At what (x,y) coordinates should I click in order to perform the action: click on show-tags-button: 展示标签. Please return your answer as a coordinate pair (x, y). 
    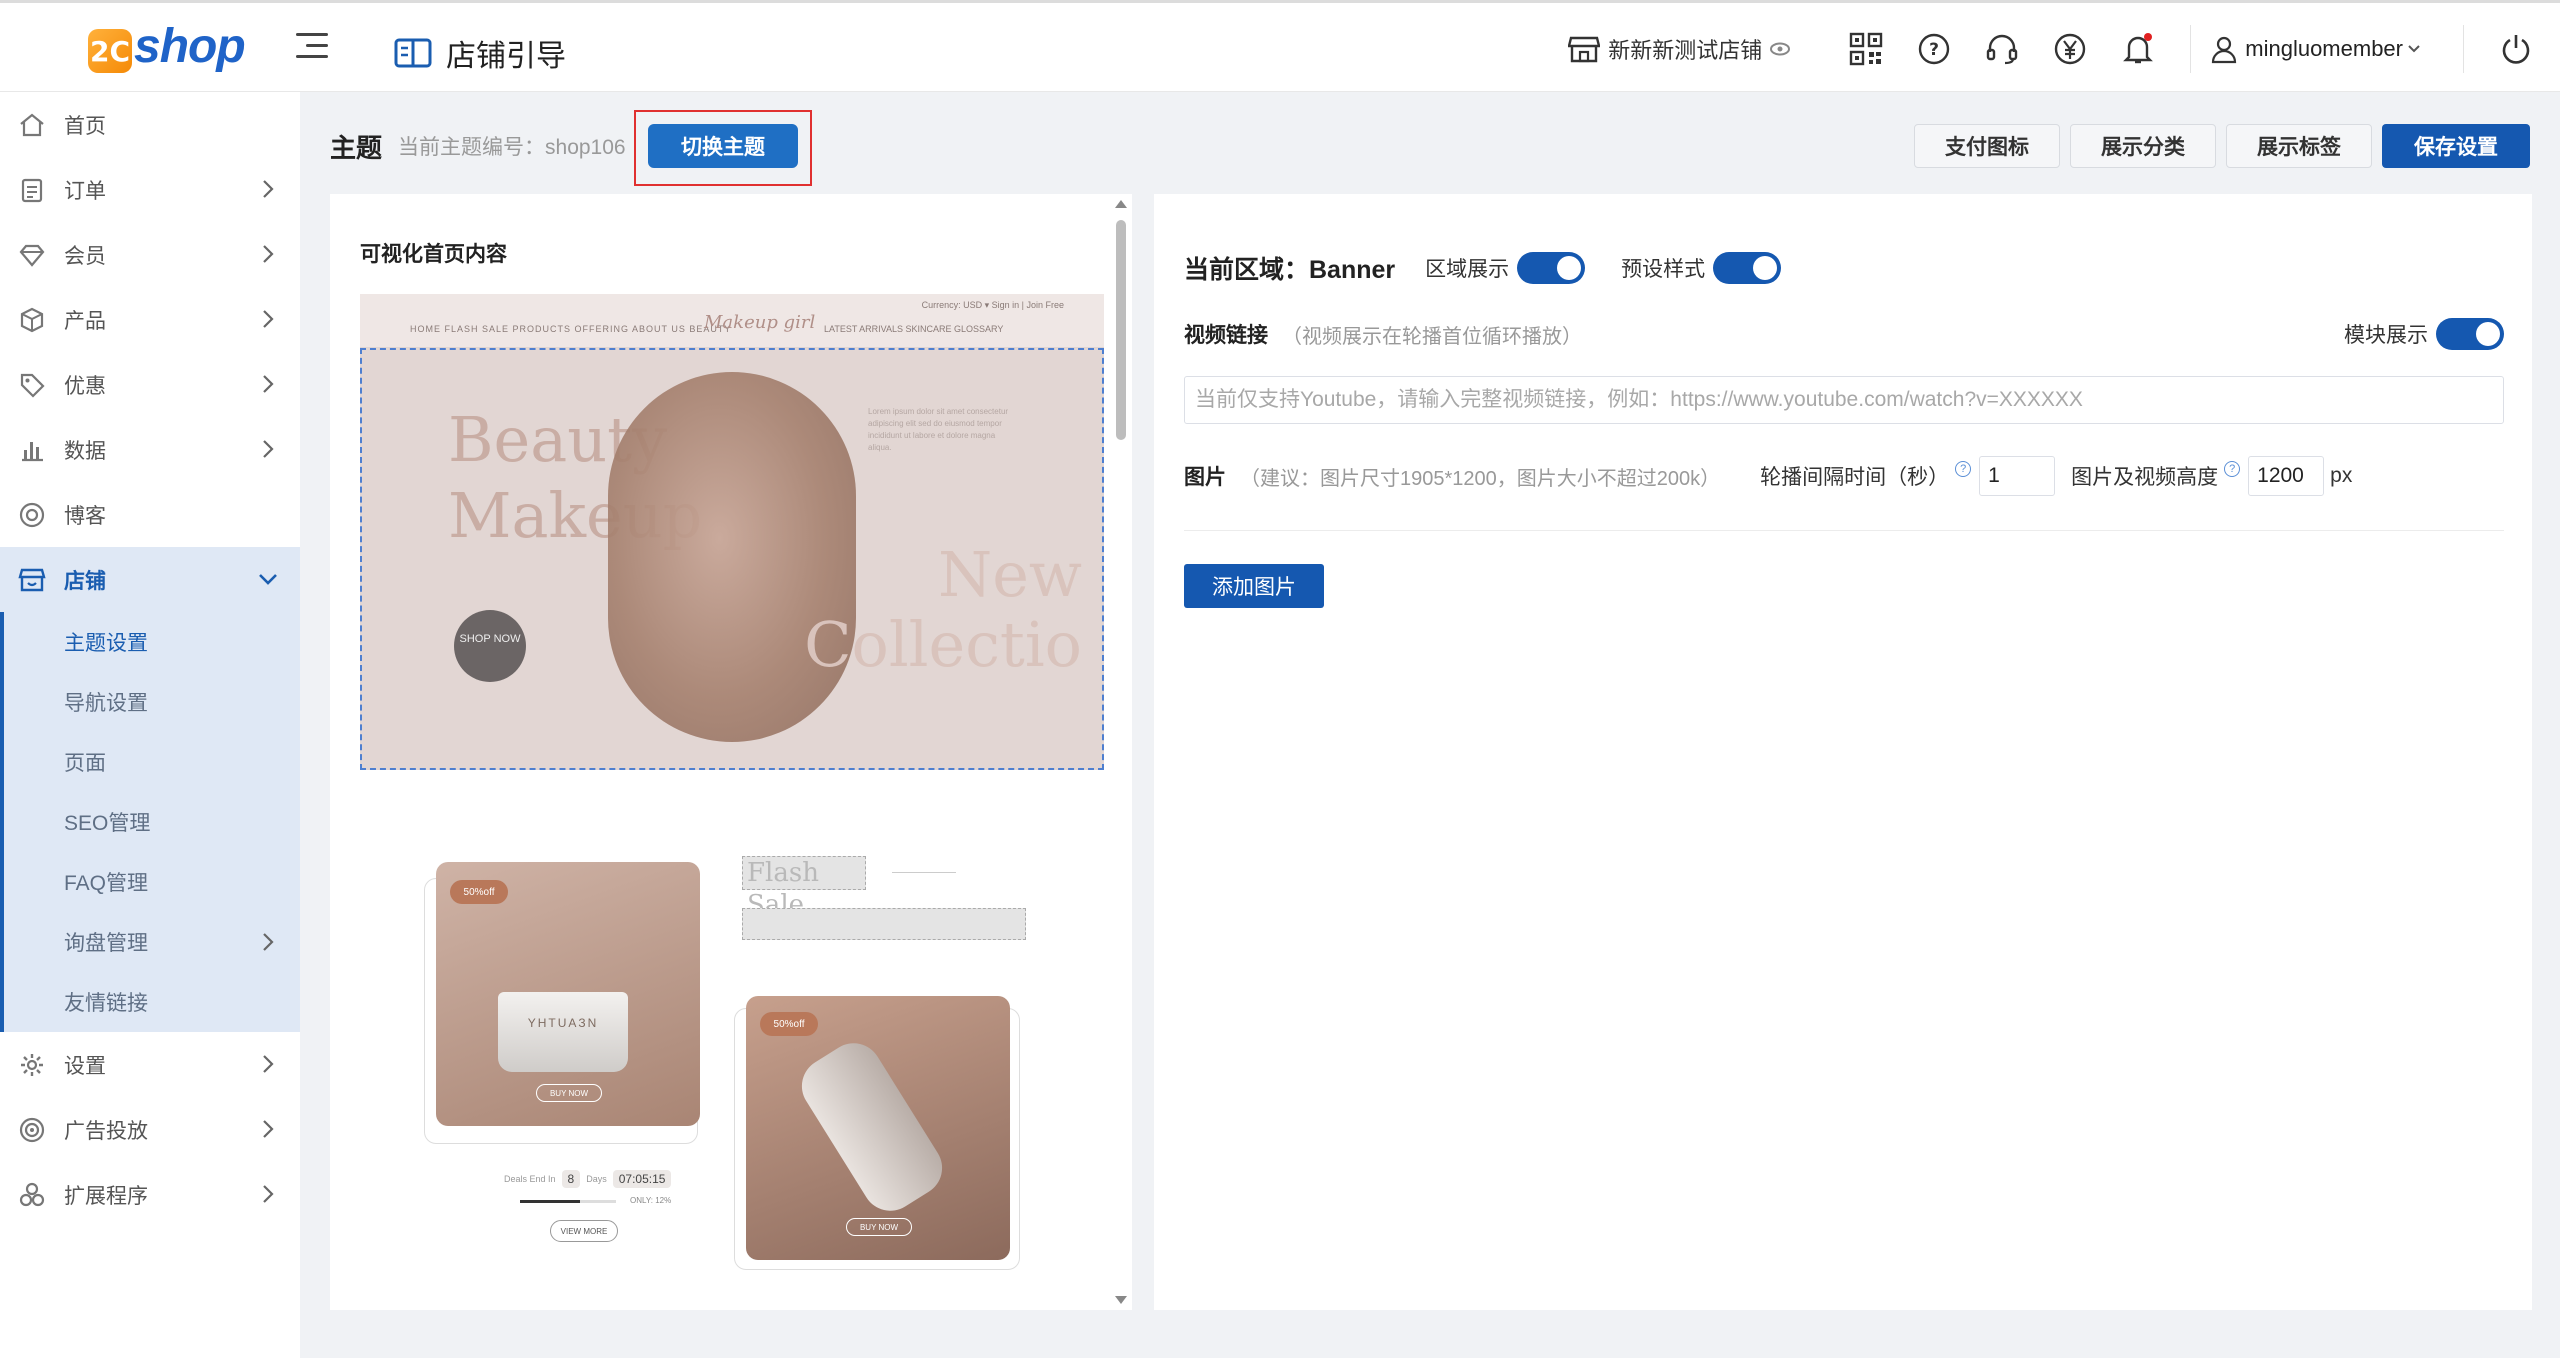
    Looking at the image, I should click on (2299, 146).